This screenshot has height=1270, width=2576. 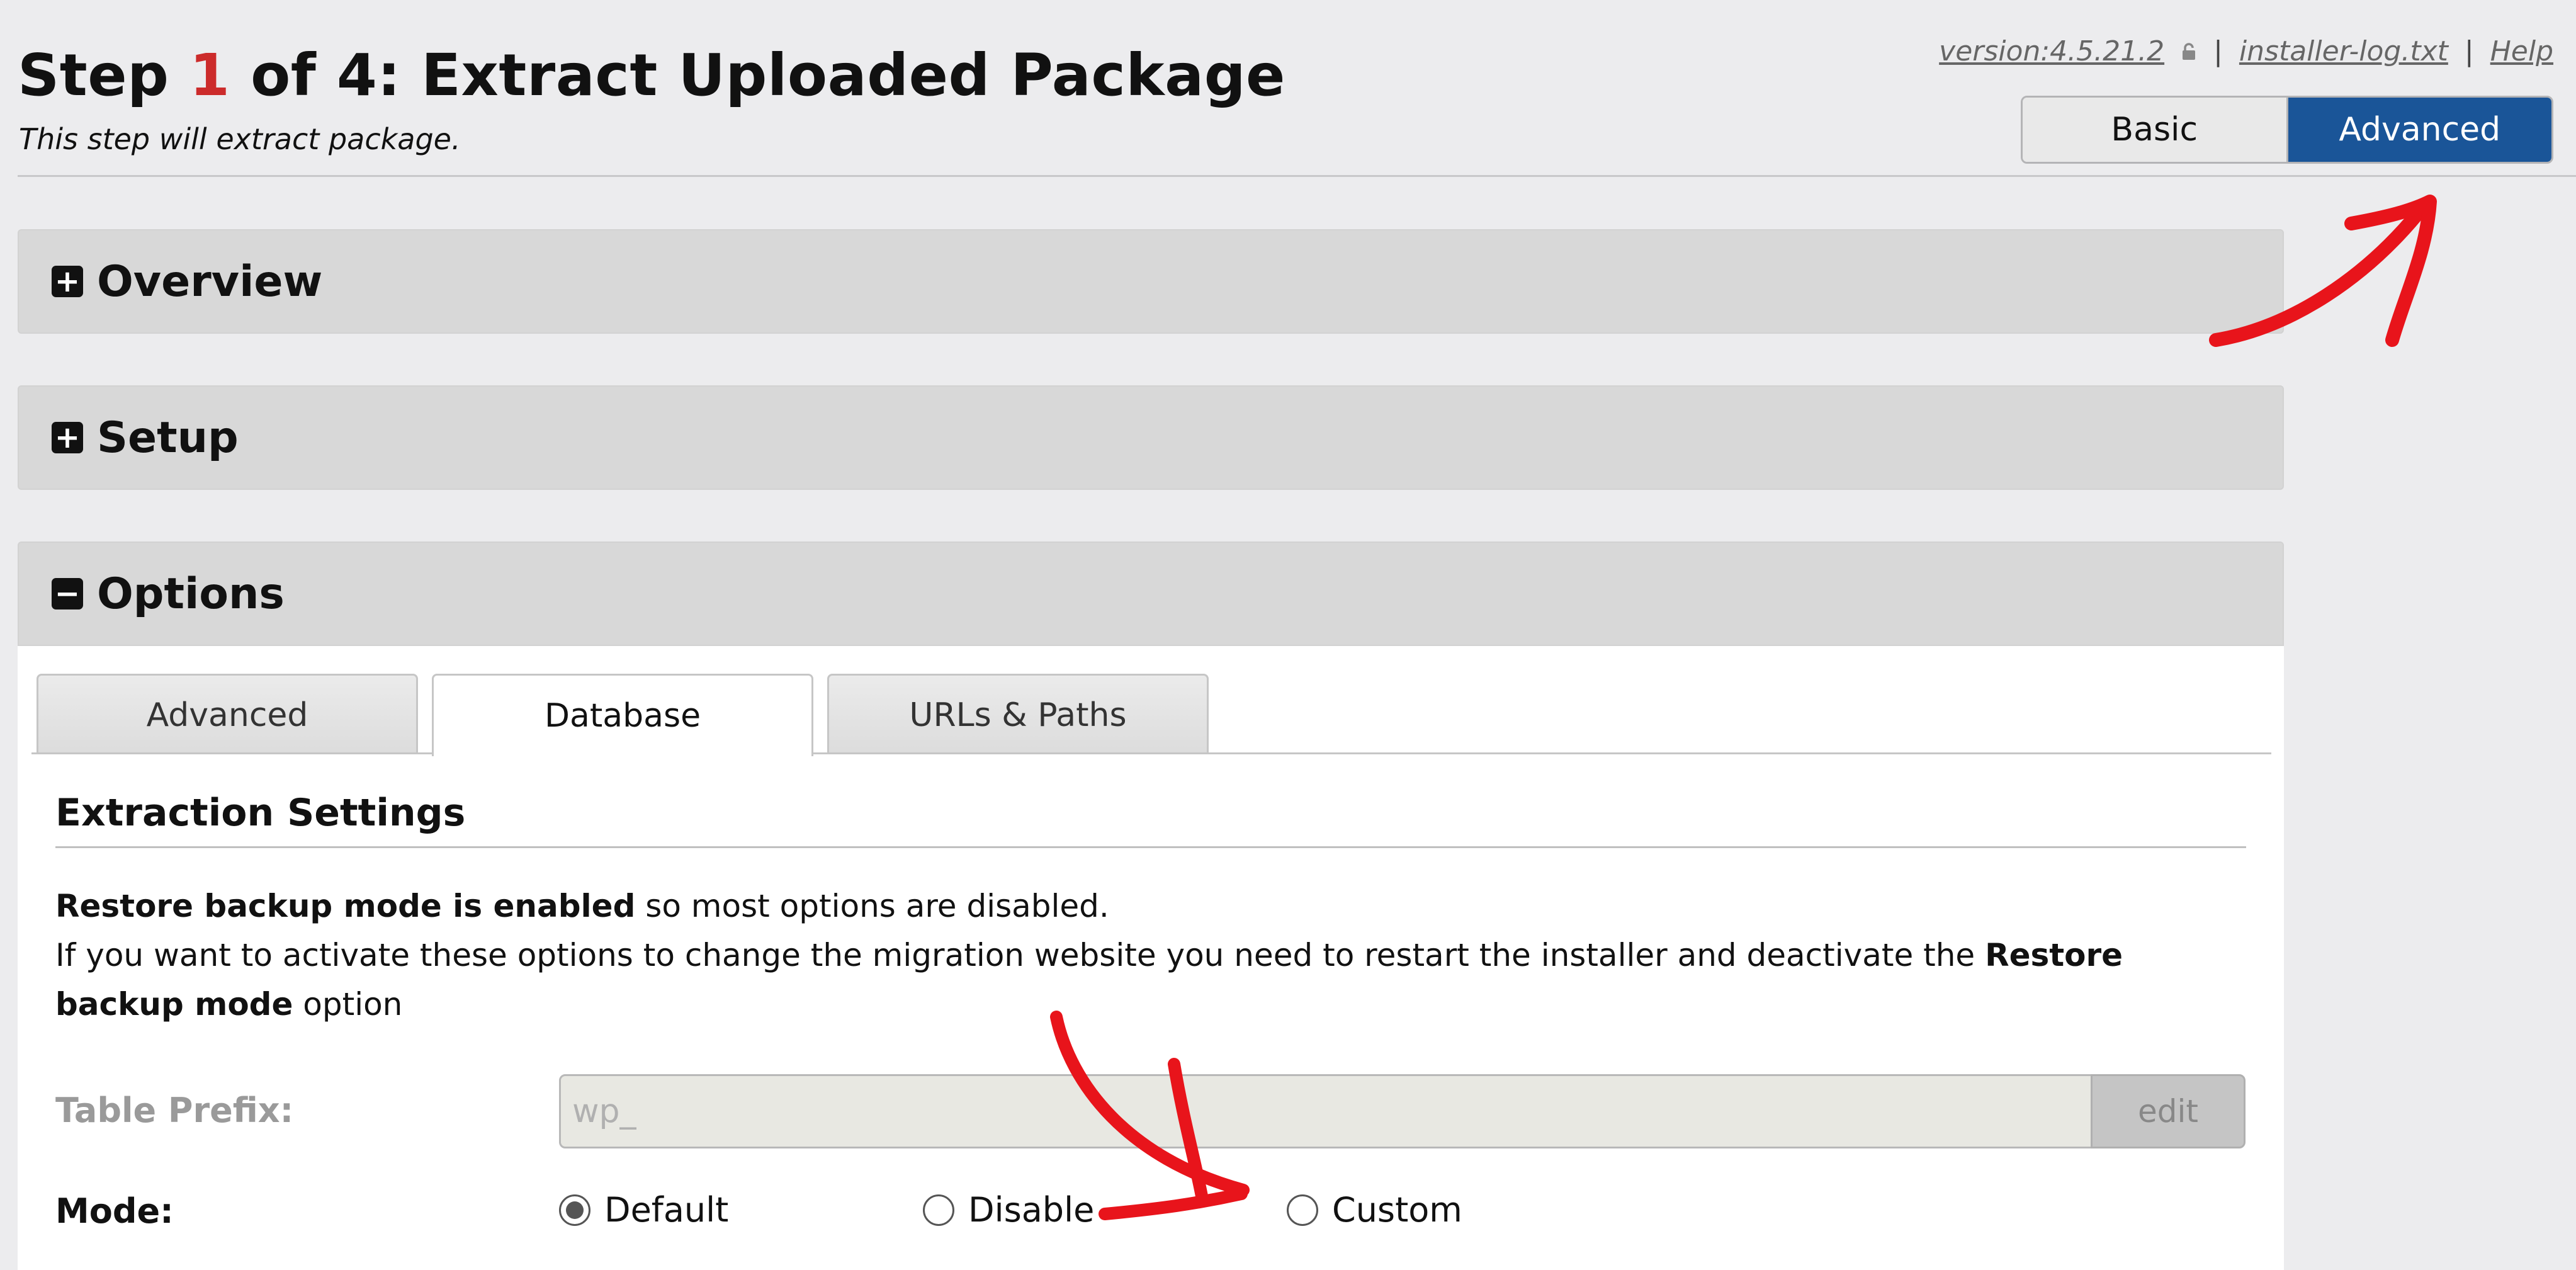 I want to click on version-link: version:4.5.21.2, so click(x=2051, y=51).